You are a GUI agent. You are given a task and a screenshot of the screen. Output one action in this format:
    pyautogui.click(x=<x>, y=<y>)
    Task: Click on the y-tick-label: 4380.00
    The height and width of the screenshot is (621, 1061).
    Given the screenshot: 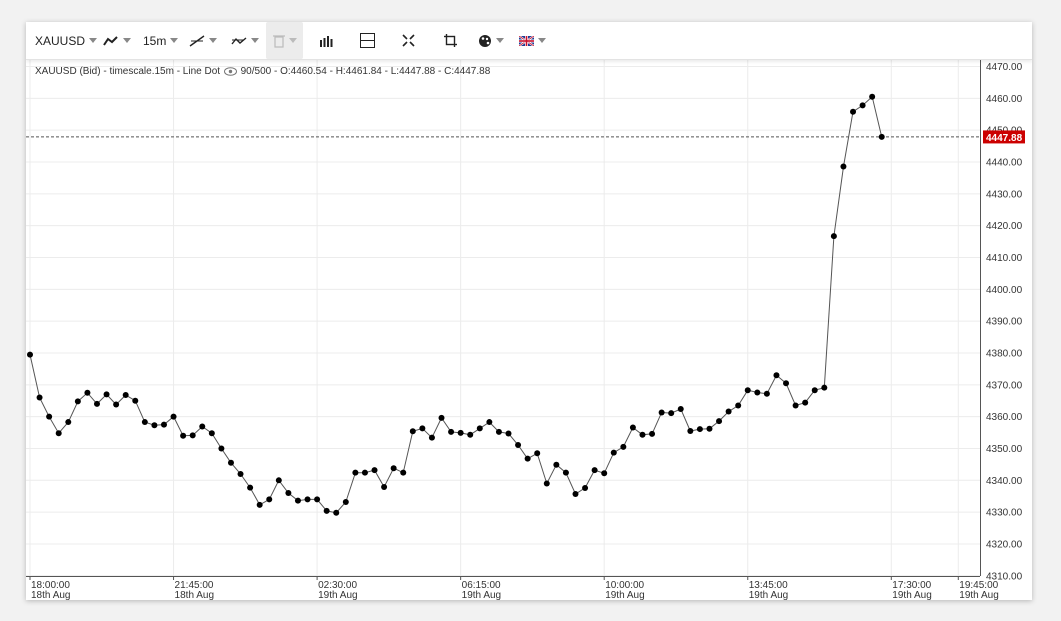 What is the action you would take?
    pyautogui.click(x=1004, y=353)
    